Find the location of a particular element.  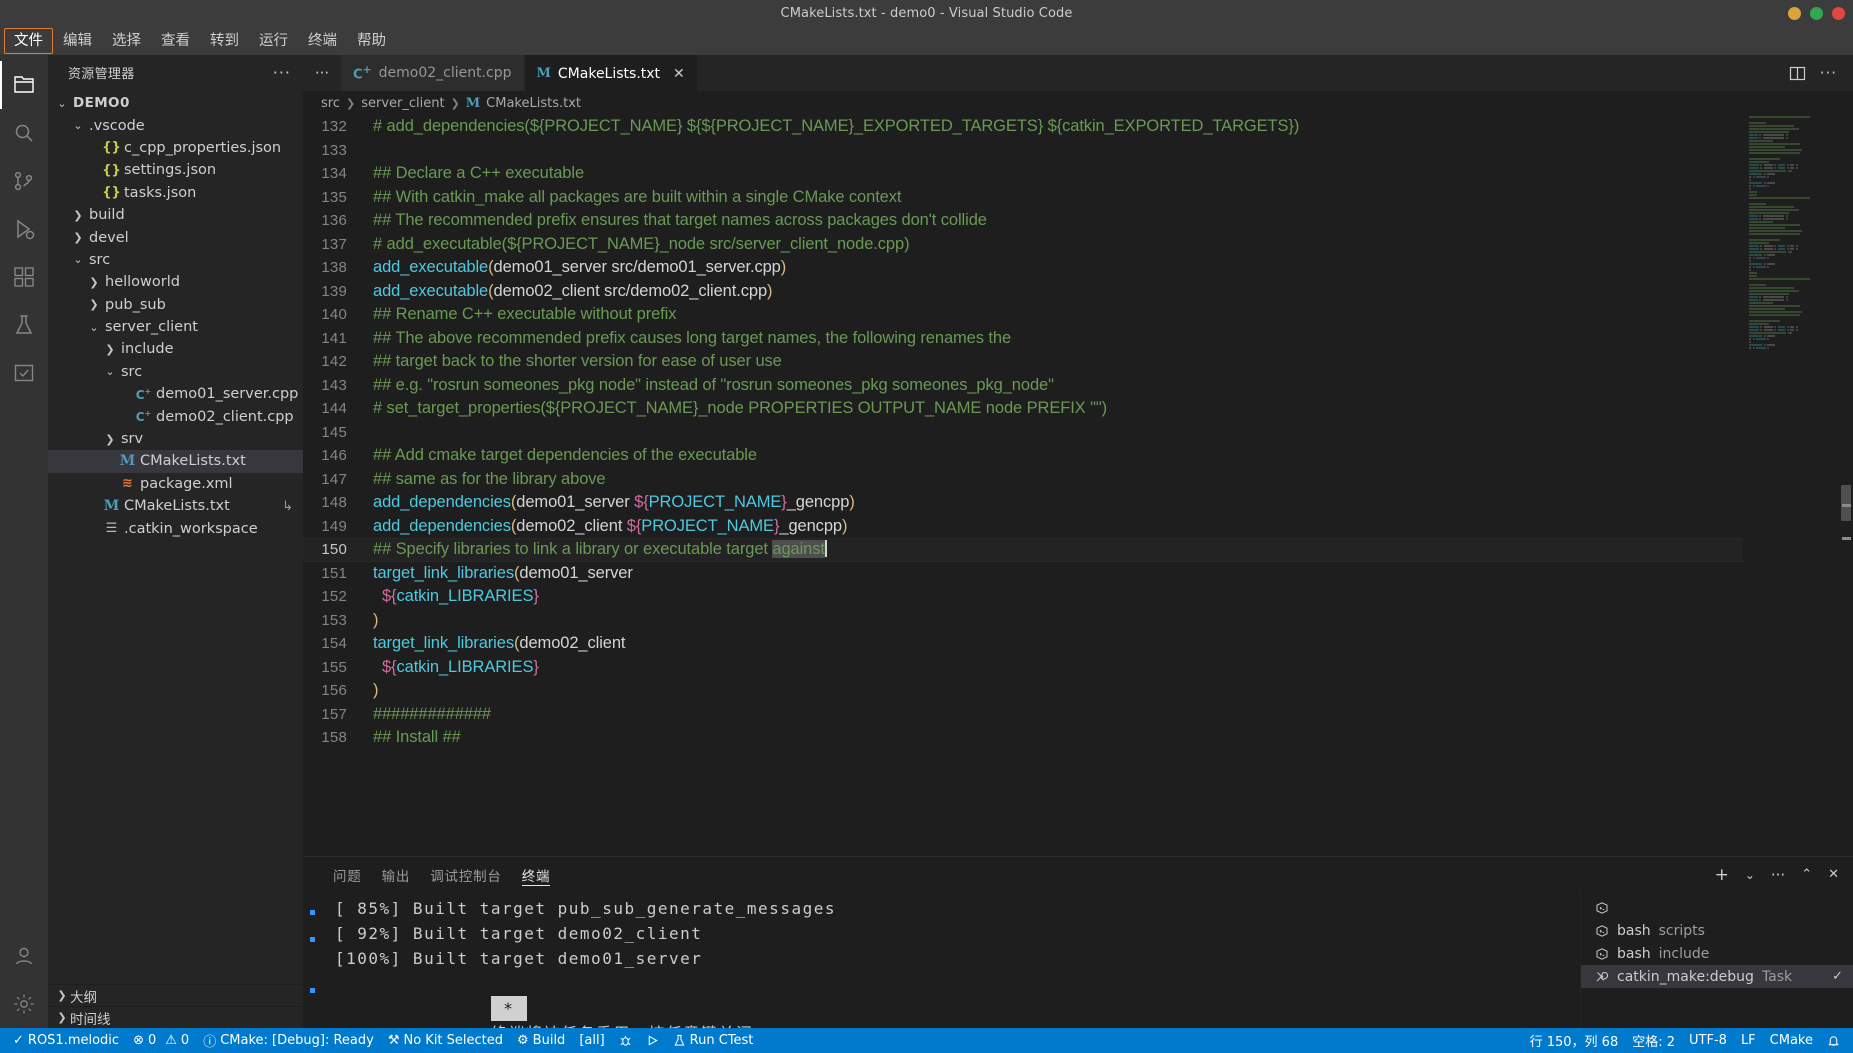

menu-run: 运行 is located at coordinates (273, 41).